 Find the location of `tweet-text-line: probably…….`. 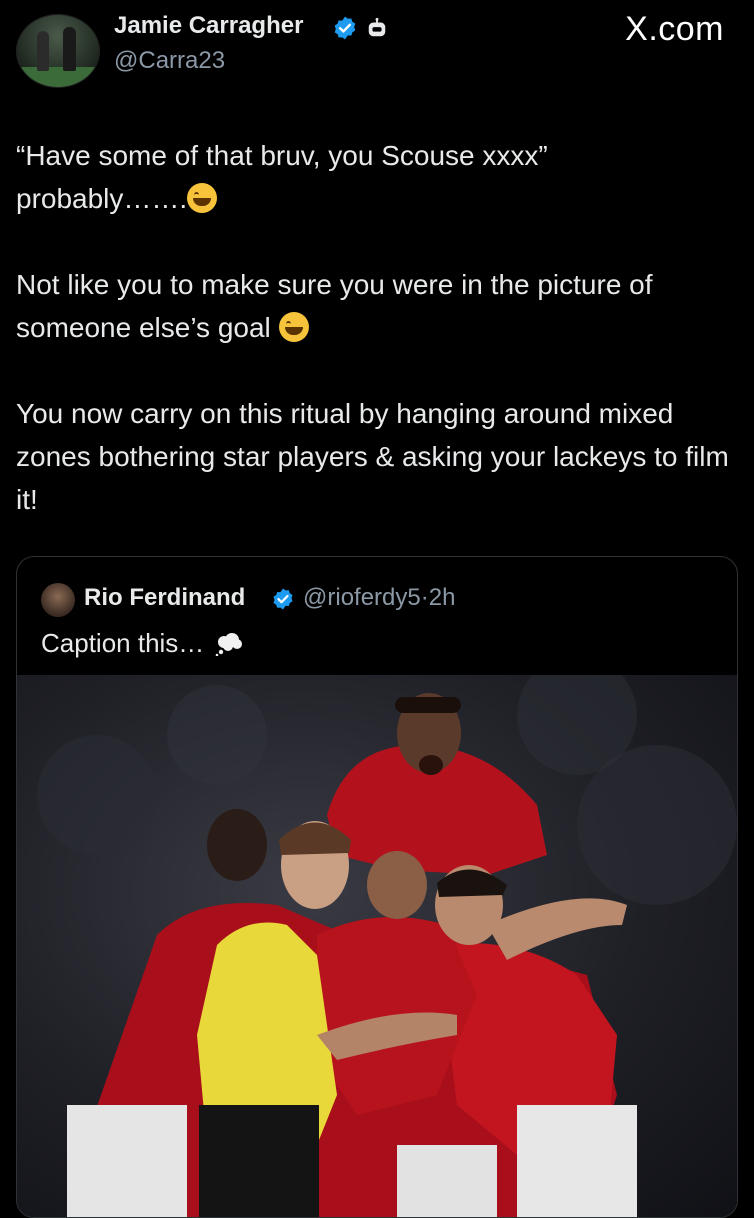

tweet-text-line: probably……. is located at coordinates (102, 198).